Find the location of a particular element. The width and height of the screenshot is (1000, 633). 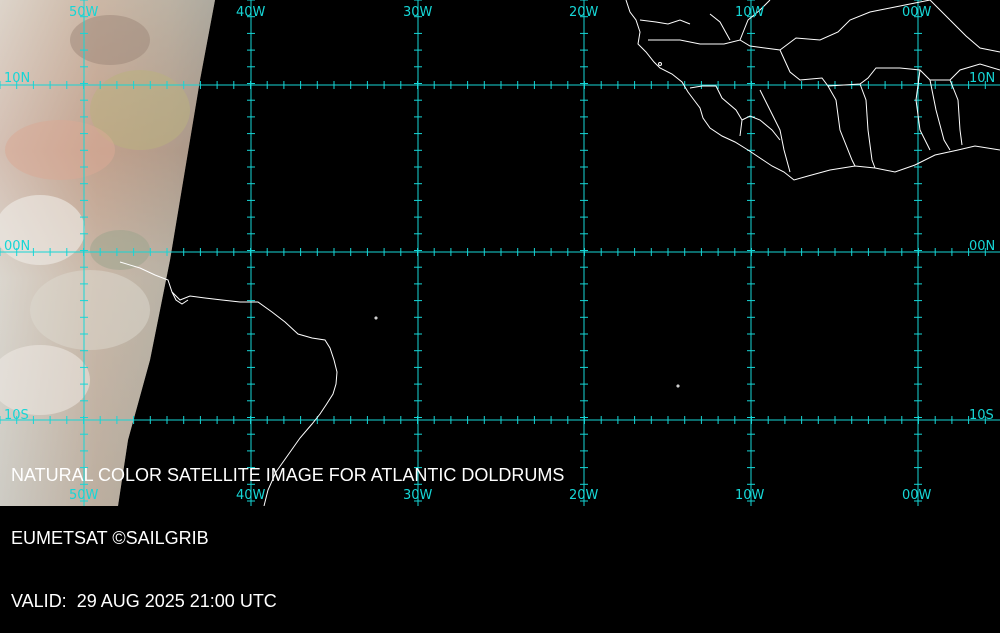

lon-label-top-10w: 10W is located at coordinates (750, 12).